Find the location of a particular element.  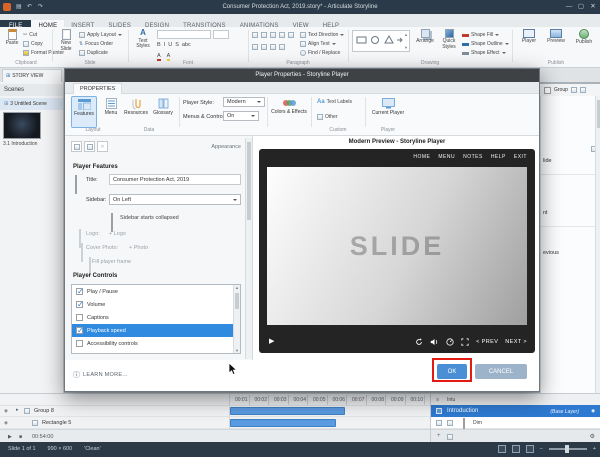

text-styles-button: A Text Styles is located at coordinates (143, 39).